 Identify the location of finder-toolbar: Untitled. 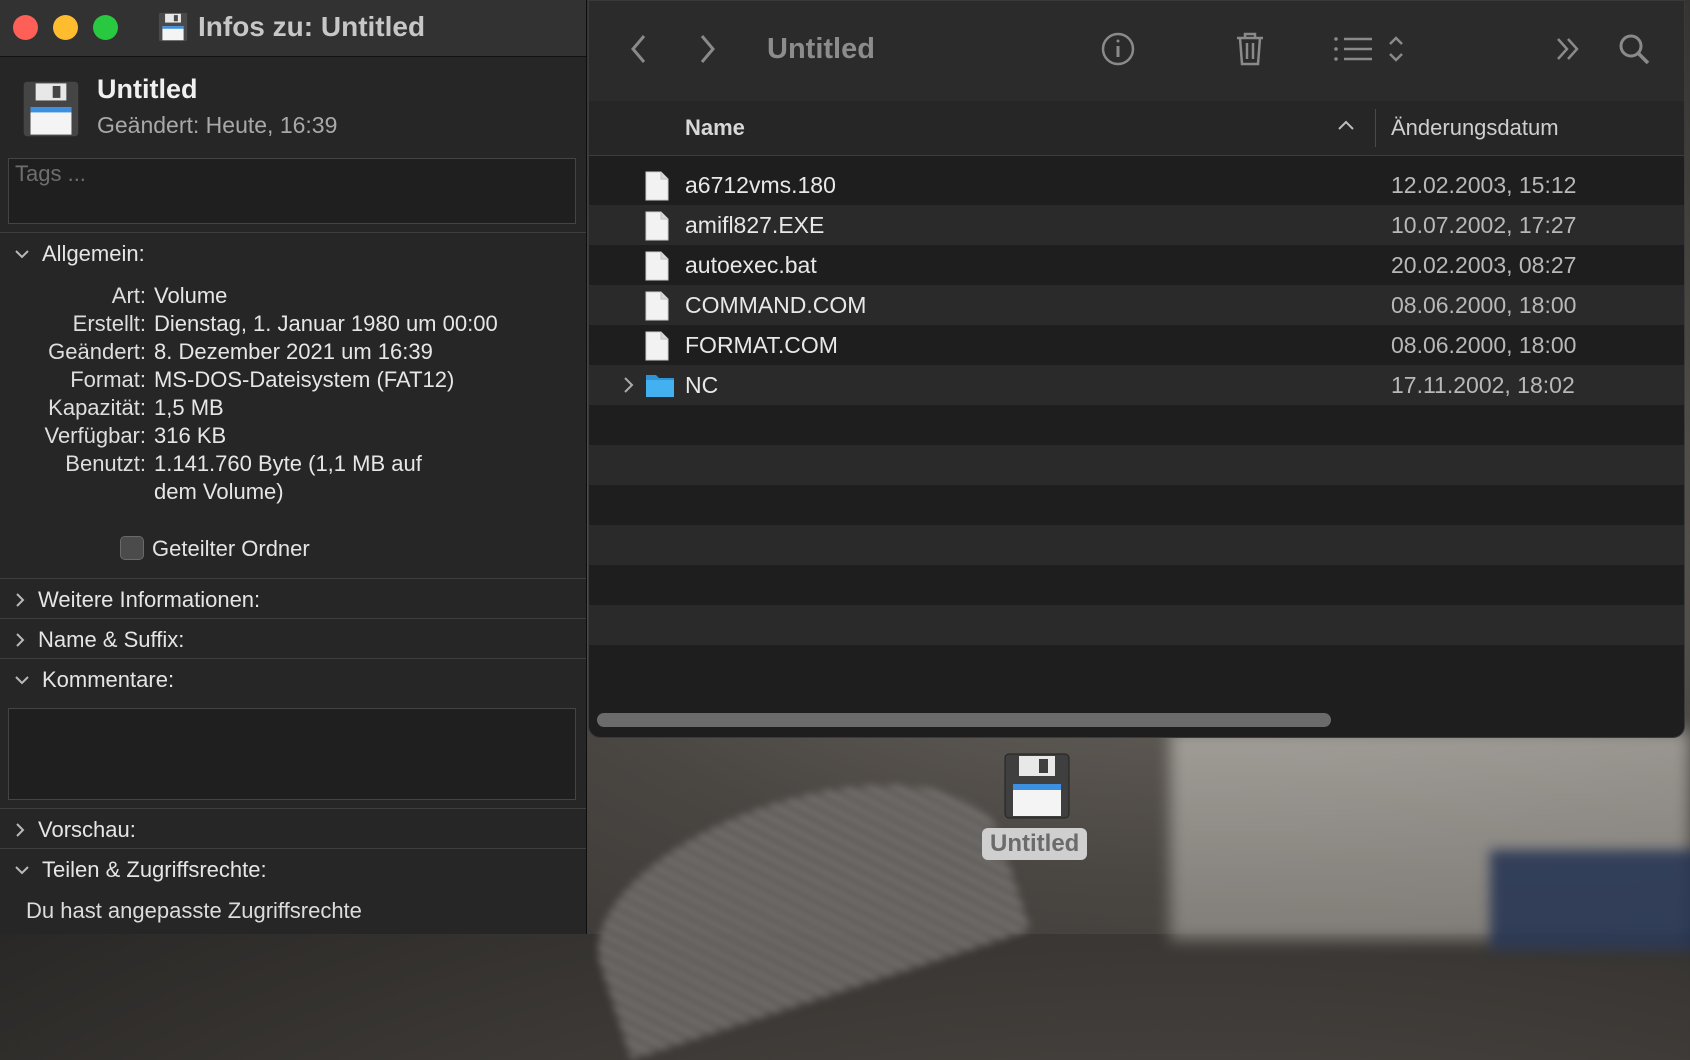
(1136, 51).